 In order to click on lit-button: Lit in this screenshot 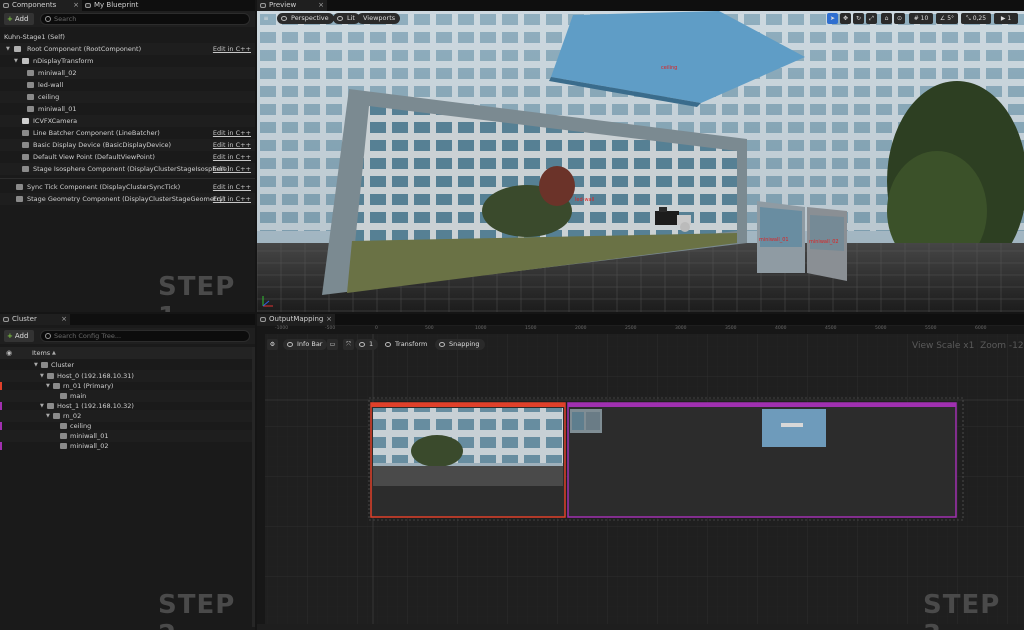, I will do `click(346, 18)`.